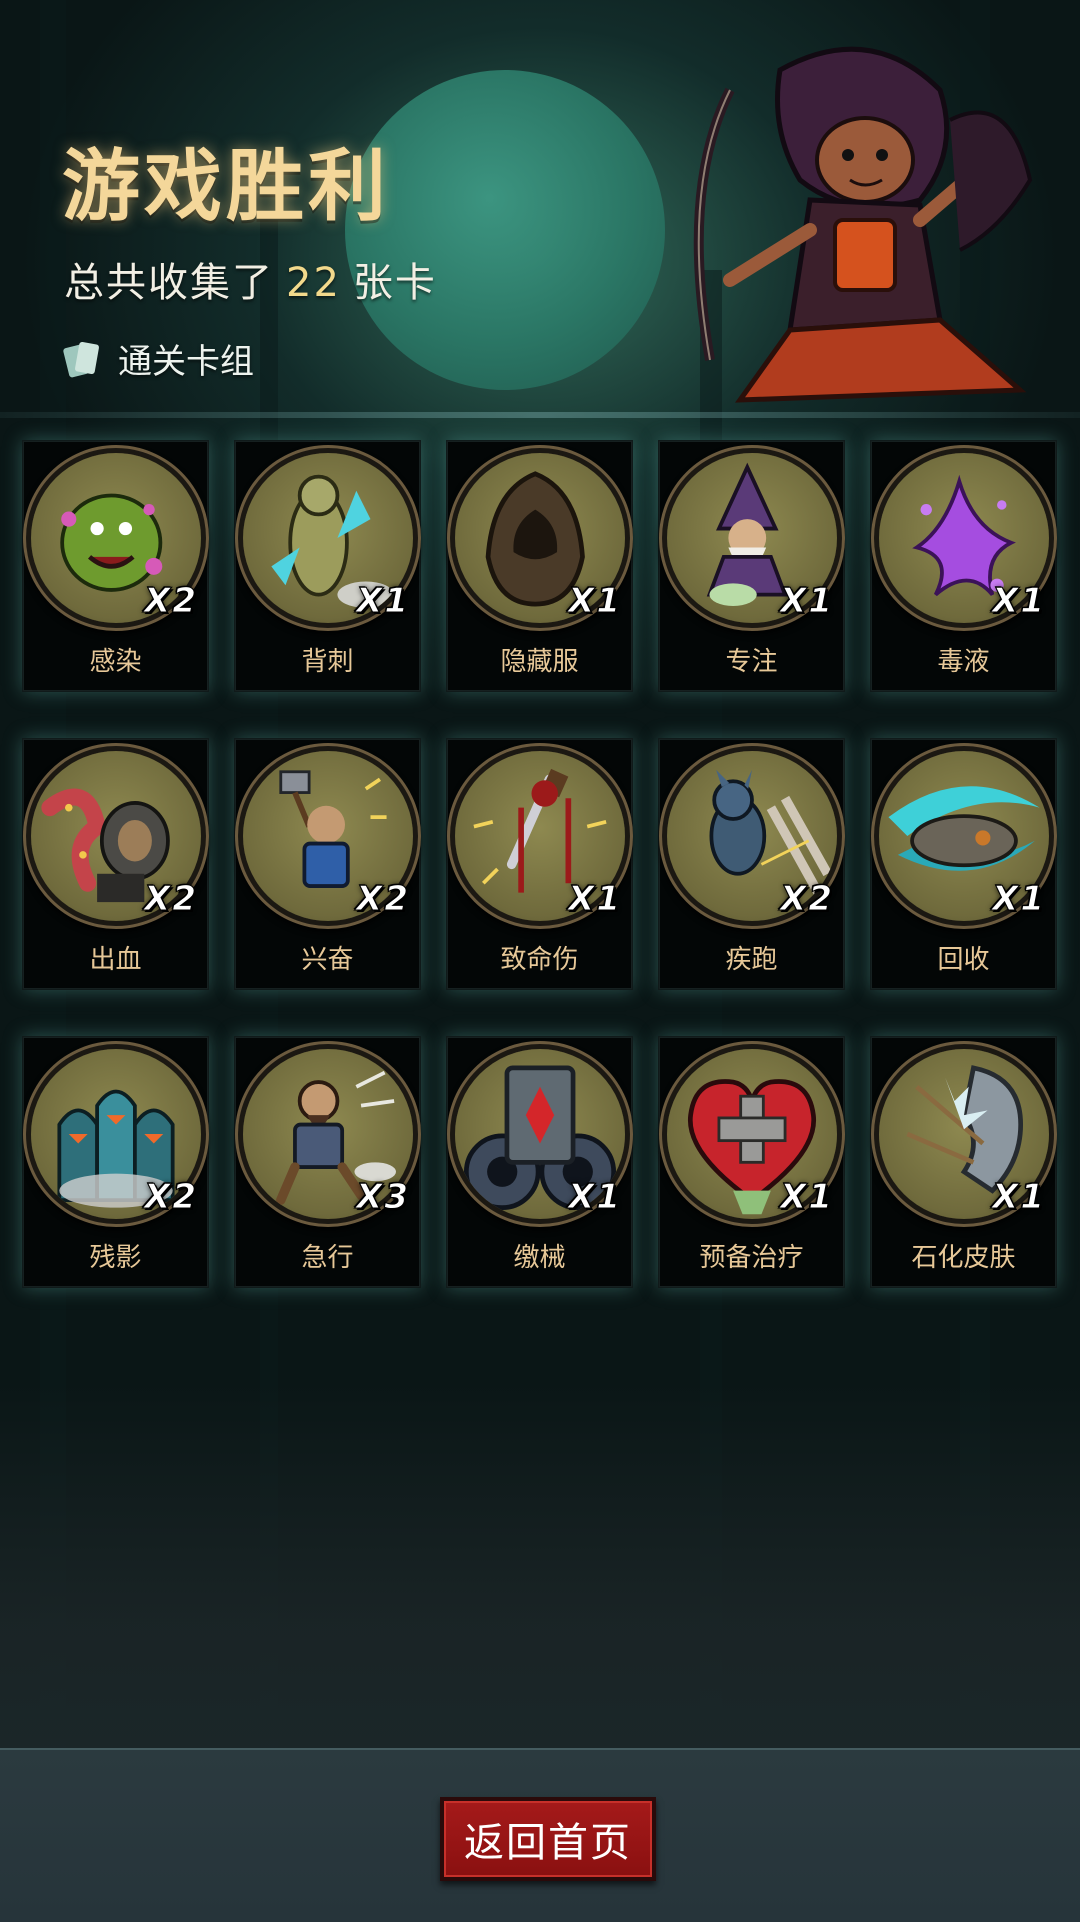 This screenshot has height=1922, width=1080. I want to click on card-tile: X3 急行, so click(327, 1162).